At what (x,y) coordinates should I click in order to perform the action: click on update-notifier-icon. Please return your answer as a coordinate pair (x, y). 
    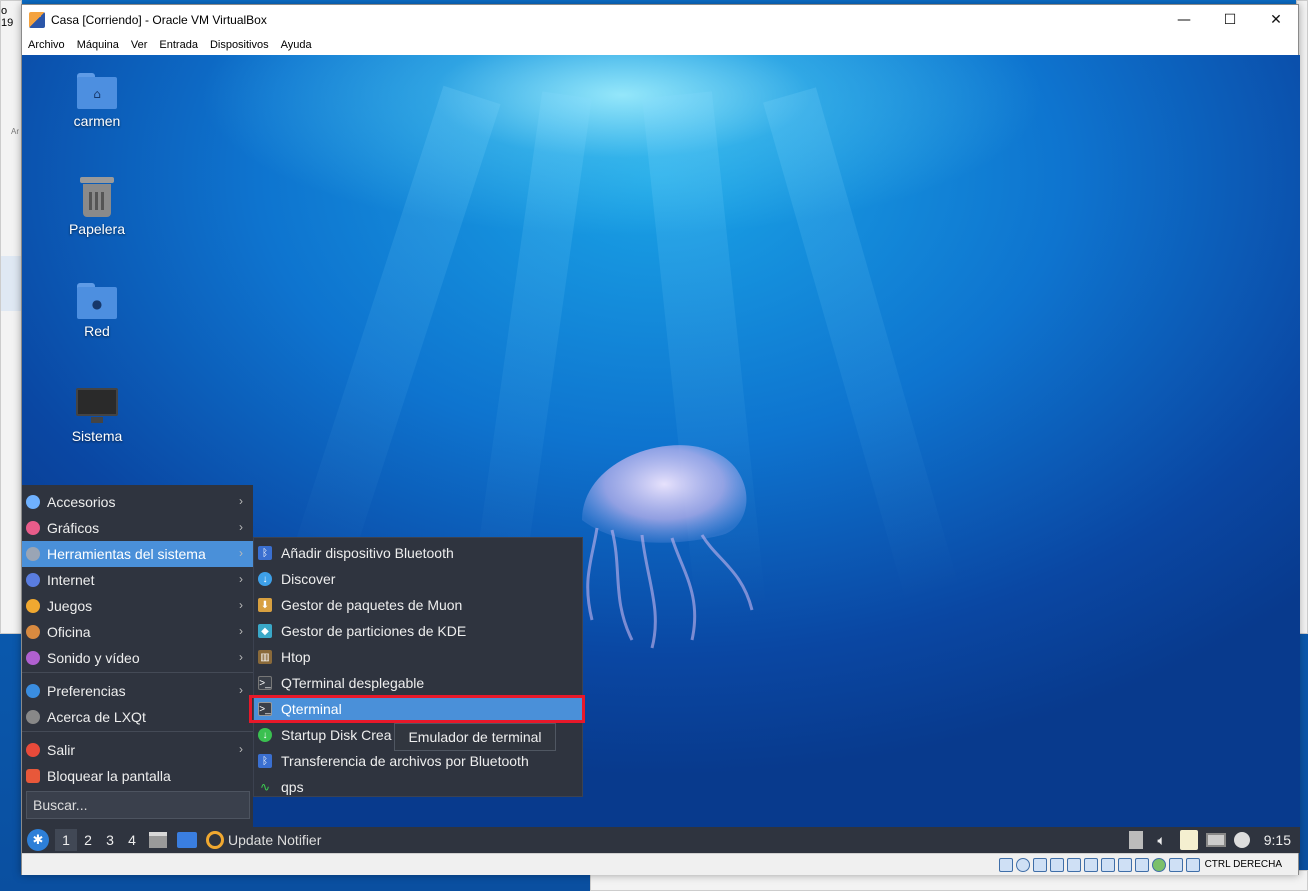
    Looking at the image, I should click on (215, 840).